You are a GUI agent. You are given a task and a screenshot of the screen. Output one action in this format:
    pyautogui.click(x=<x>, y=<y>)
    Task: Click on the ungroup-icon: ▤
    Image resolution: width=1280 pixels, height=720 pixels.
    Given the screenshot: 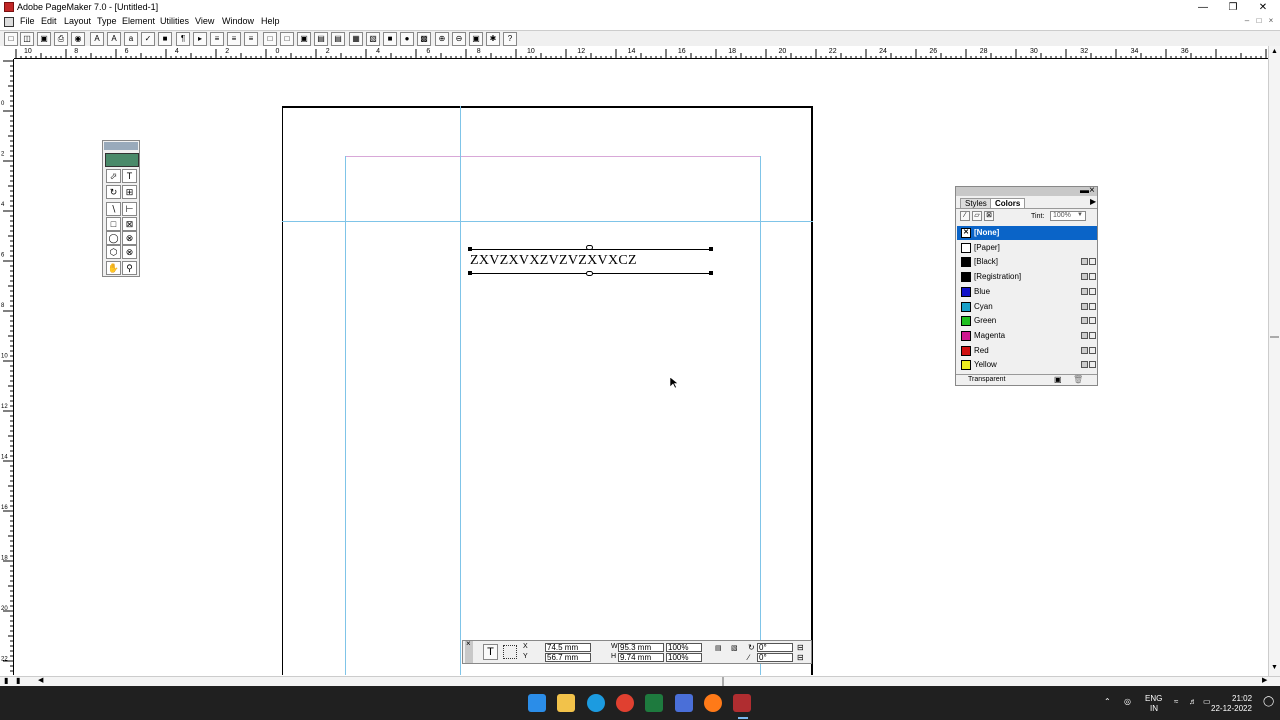 What is the action you would take?
    pyautogui.click(x=338, y=39)
    